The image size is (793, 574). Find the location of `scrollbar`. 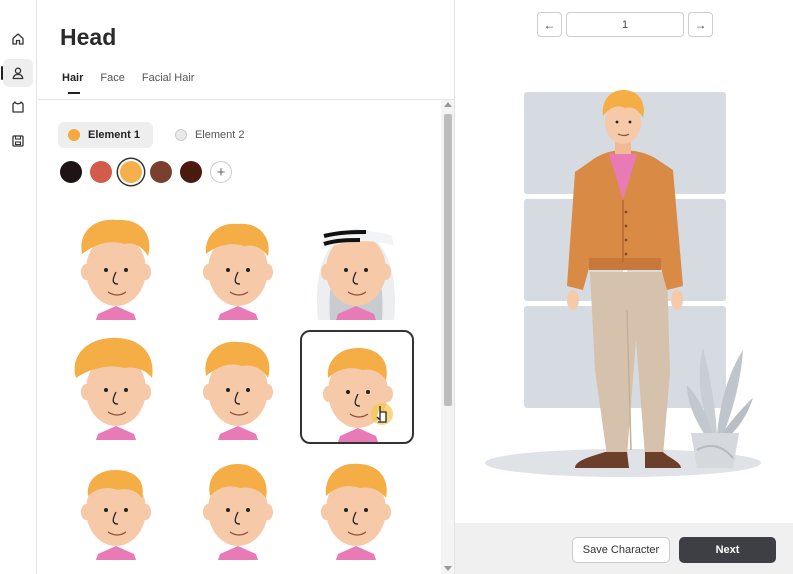

scrollbar is located at coordinates (447, 337).